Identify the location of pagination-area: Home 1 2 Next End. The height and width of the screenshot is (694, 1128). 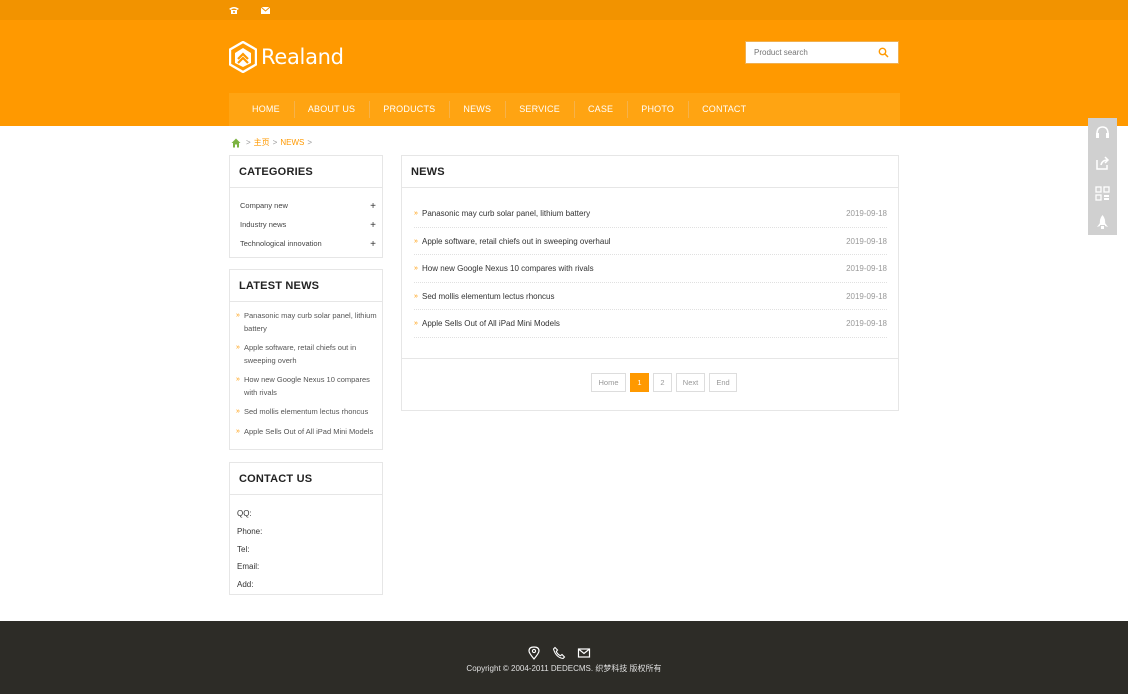
(650, 384).